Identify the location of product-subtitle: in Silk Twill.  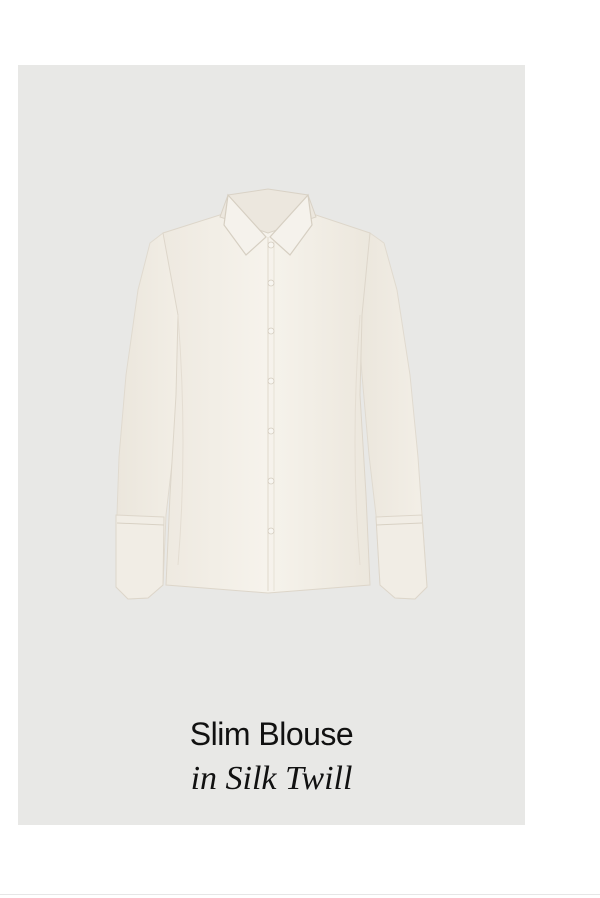
(271, 778).